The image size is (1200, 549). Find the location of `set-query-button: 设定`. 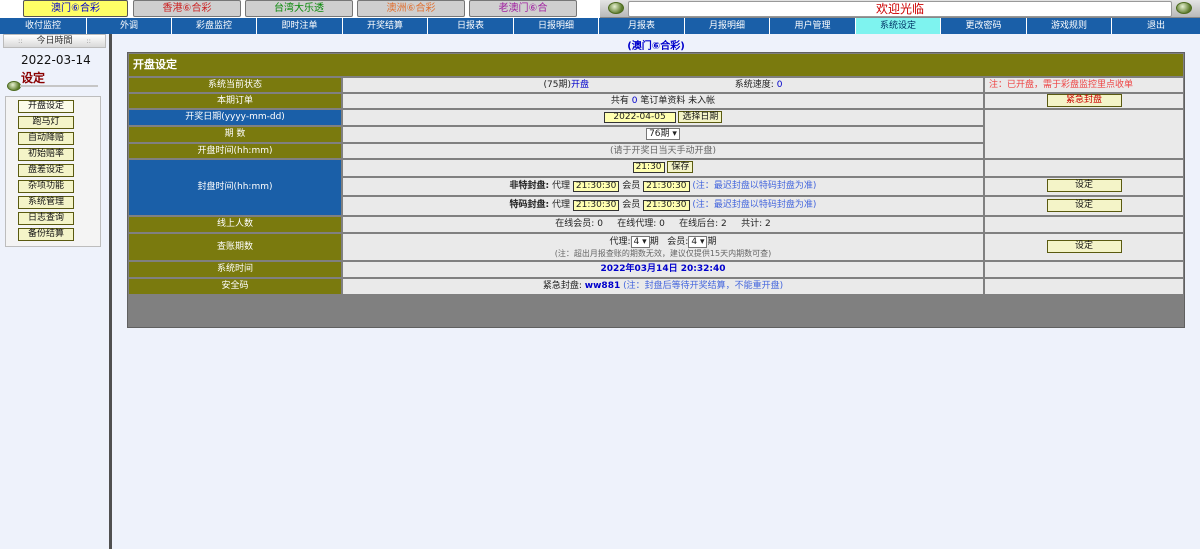

set-query-button: 设定 is located at coordinates (1084, 246).